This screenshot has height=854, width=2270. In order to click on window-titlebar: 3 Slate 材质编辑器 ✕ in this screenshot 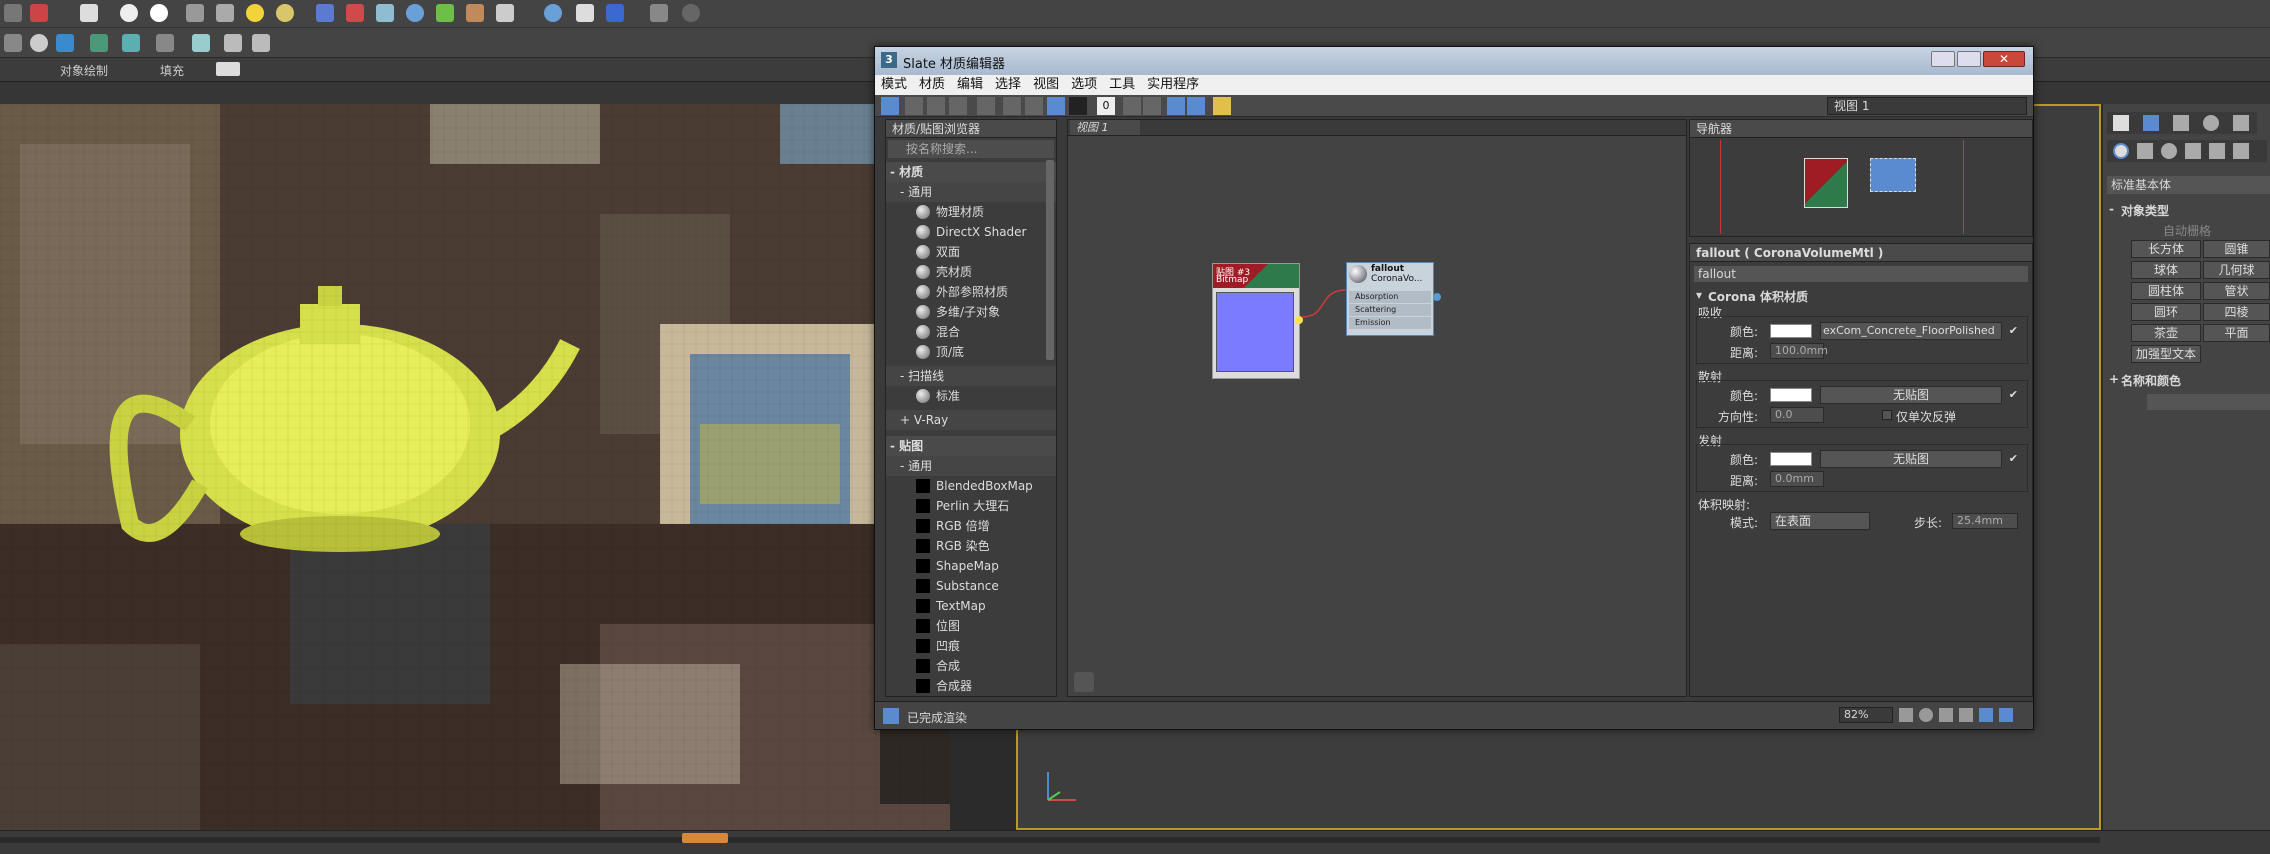, I will do `click(1454, 61)`.